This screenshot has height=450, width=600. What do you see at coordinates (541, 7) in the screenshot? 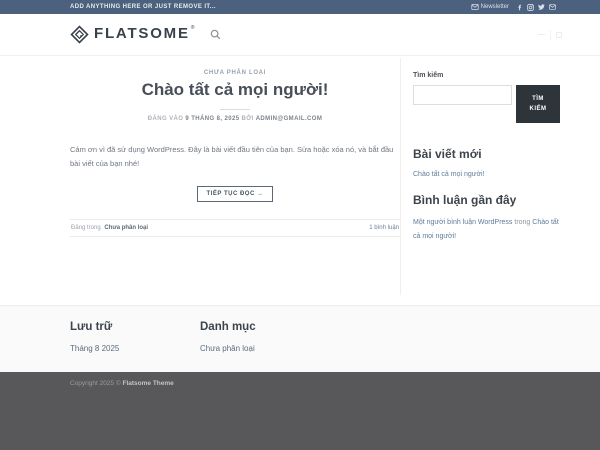
I see `twitter-icon` at bounding box center [541, 7].